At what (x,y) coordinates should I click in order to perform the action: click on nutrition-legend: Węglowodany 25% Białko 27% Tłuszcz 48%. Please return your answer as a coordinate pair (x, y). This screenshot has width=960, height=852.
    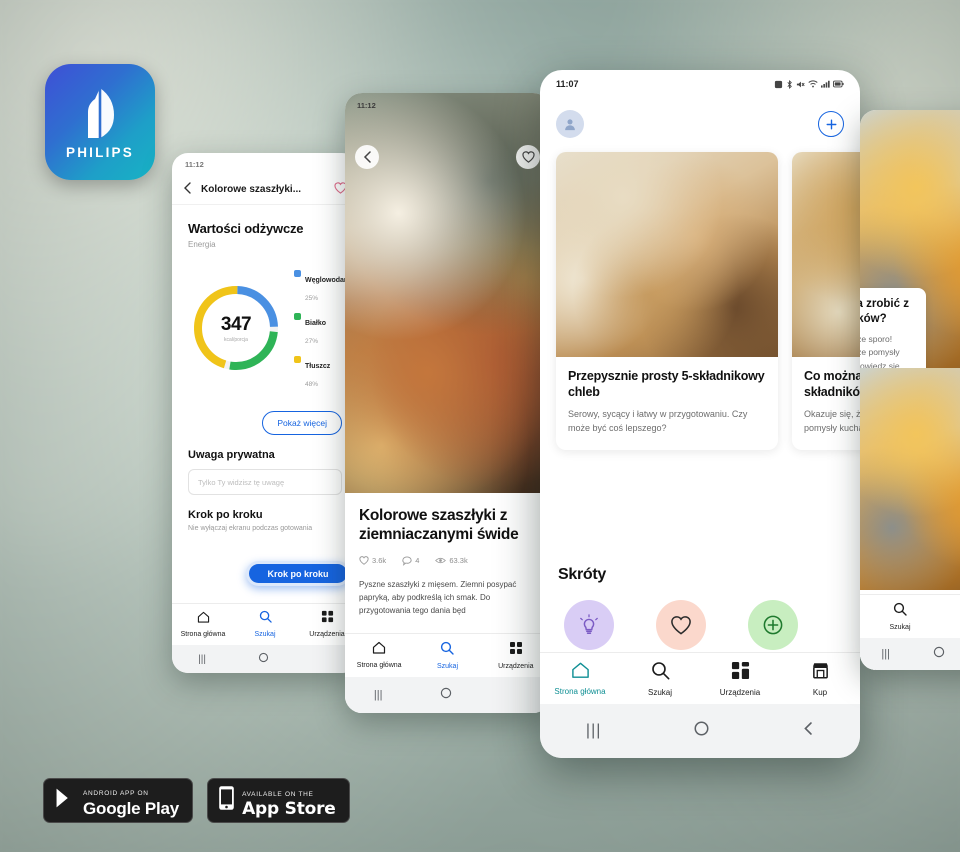
    Looking at the image, I should click on (323, 328).